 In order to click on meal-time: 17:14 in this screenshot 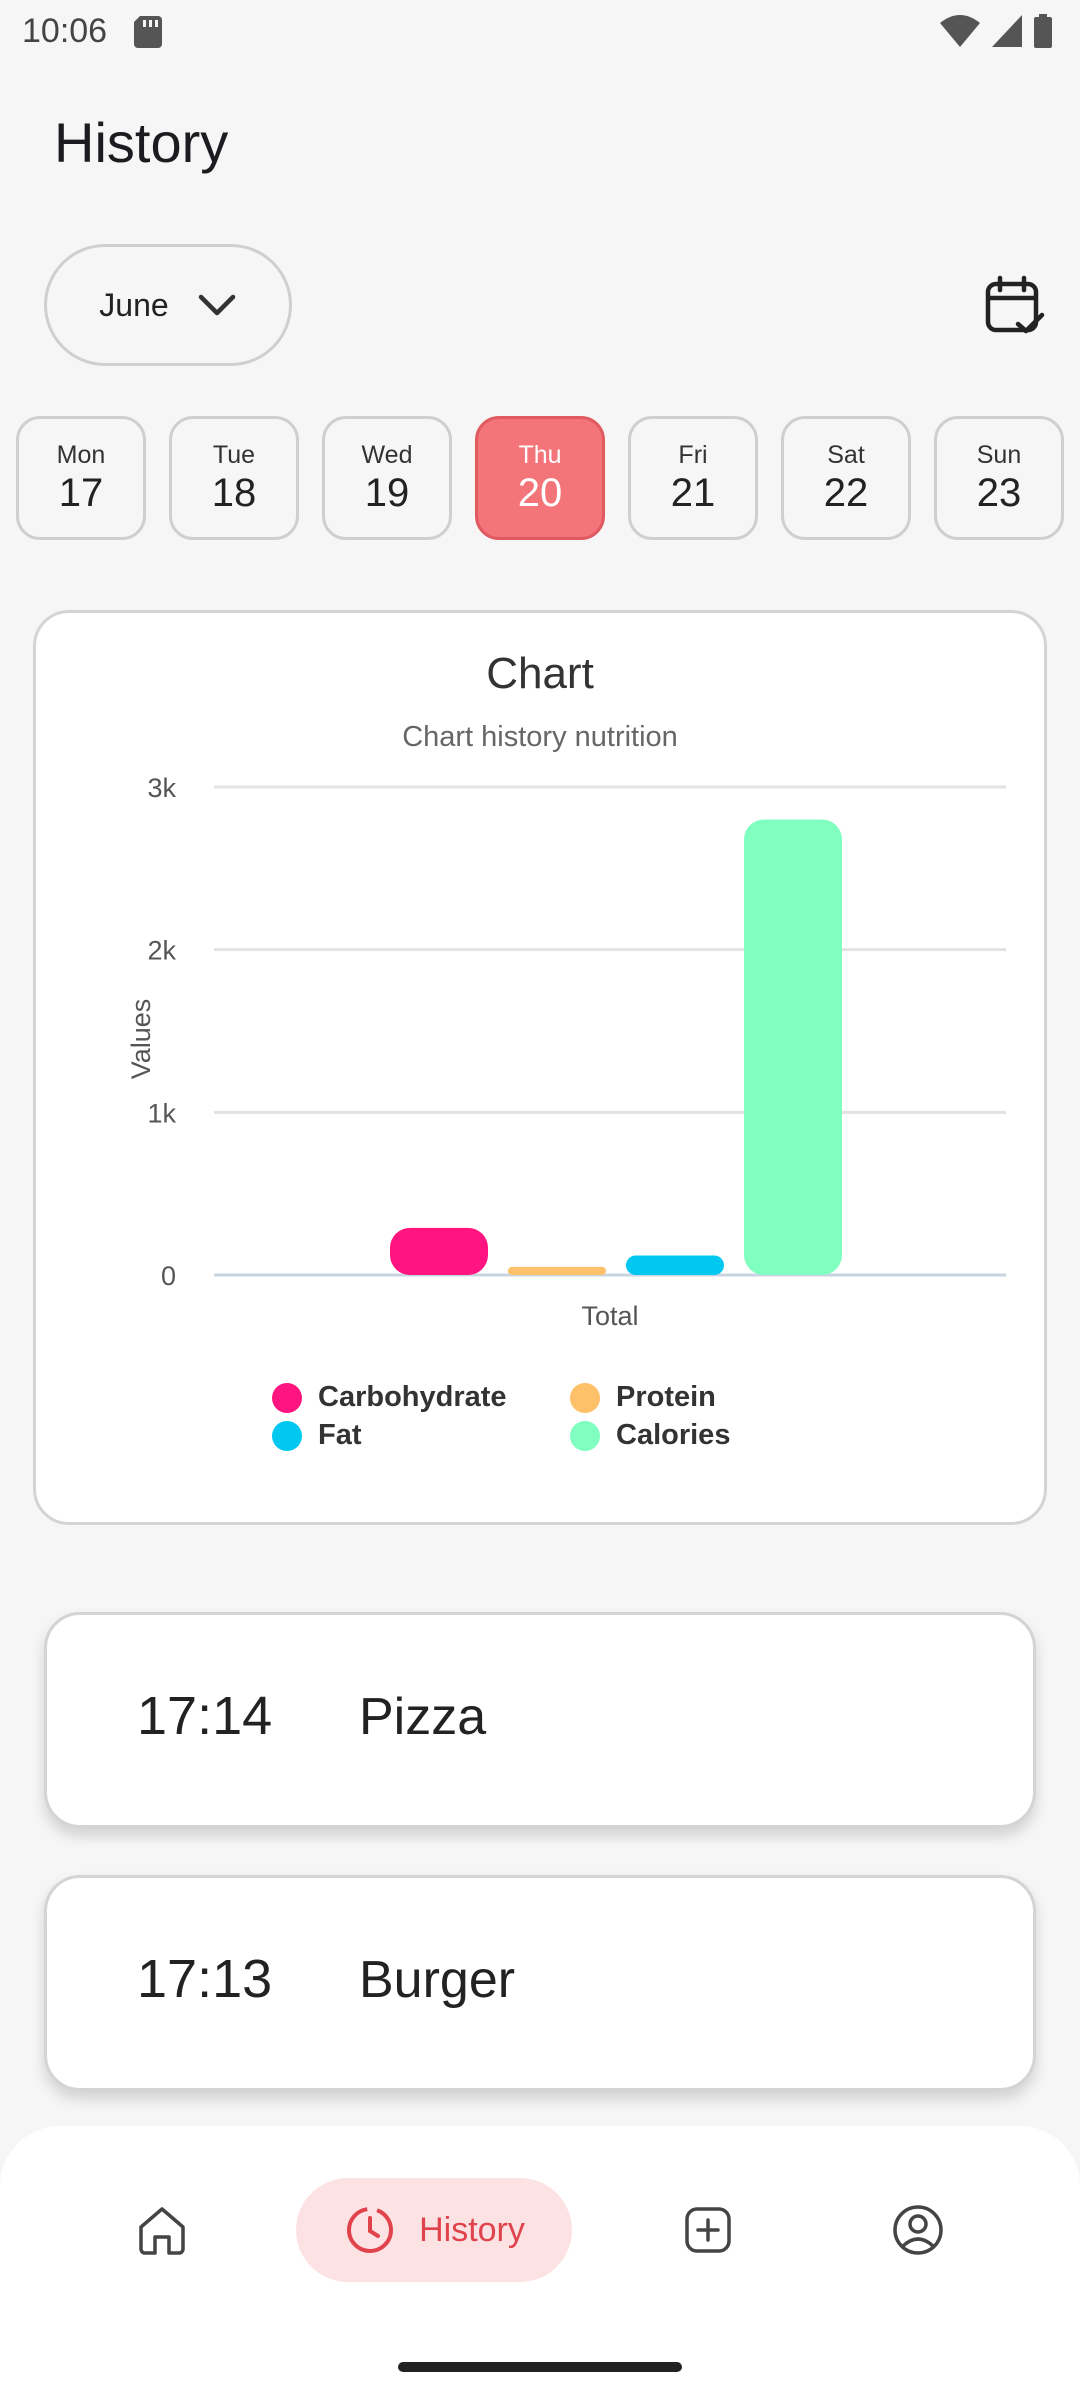, I will do `click(205, 1716)`.